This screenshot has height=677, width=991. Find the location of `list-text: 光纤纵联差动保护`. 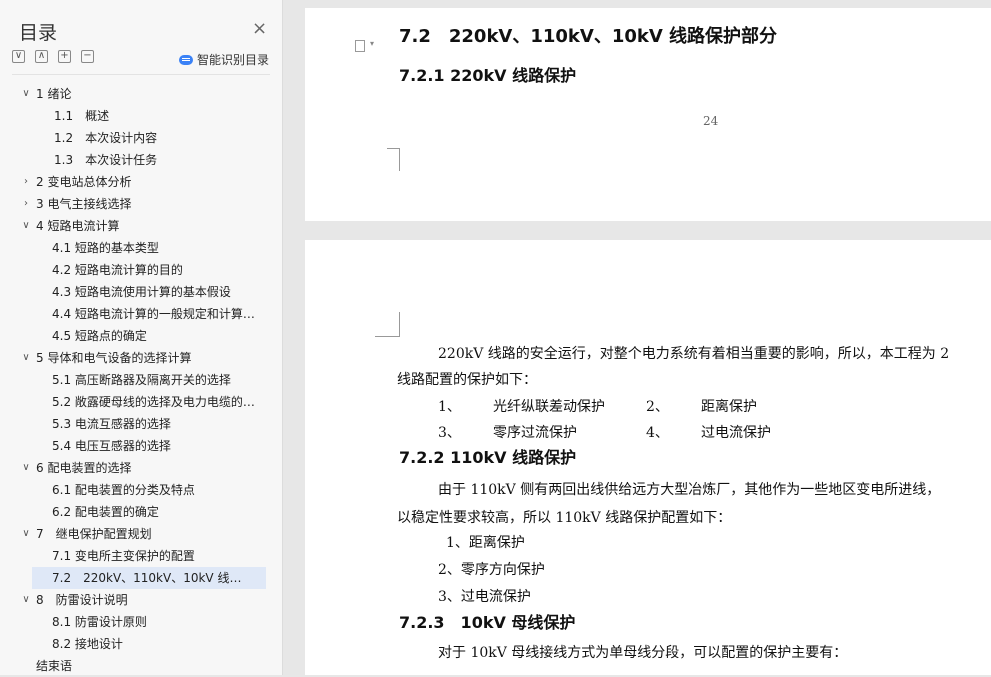

list-text: 光纤纵联差动保护 is located at coordinates (549, 406).